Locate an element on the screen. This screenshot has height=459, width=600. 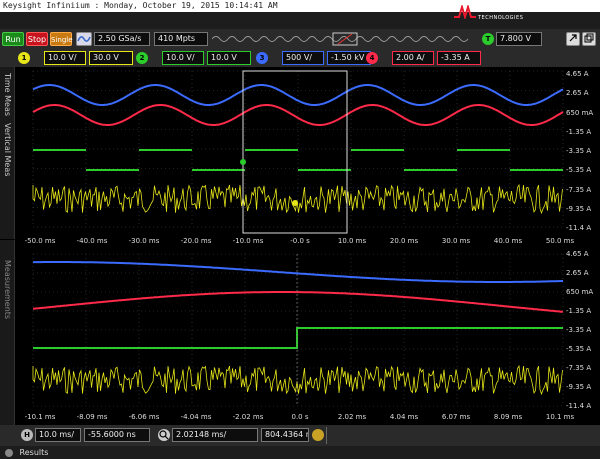
zoom-time-label: 4.04 ms is located at coordinates (404, 417).